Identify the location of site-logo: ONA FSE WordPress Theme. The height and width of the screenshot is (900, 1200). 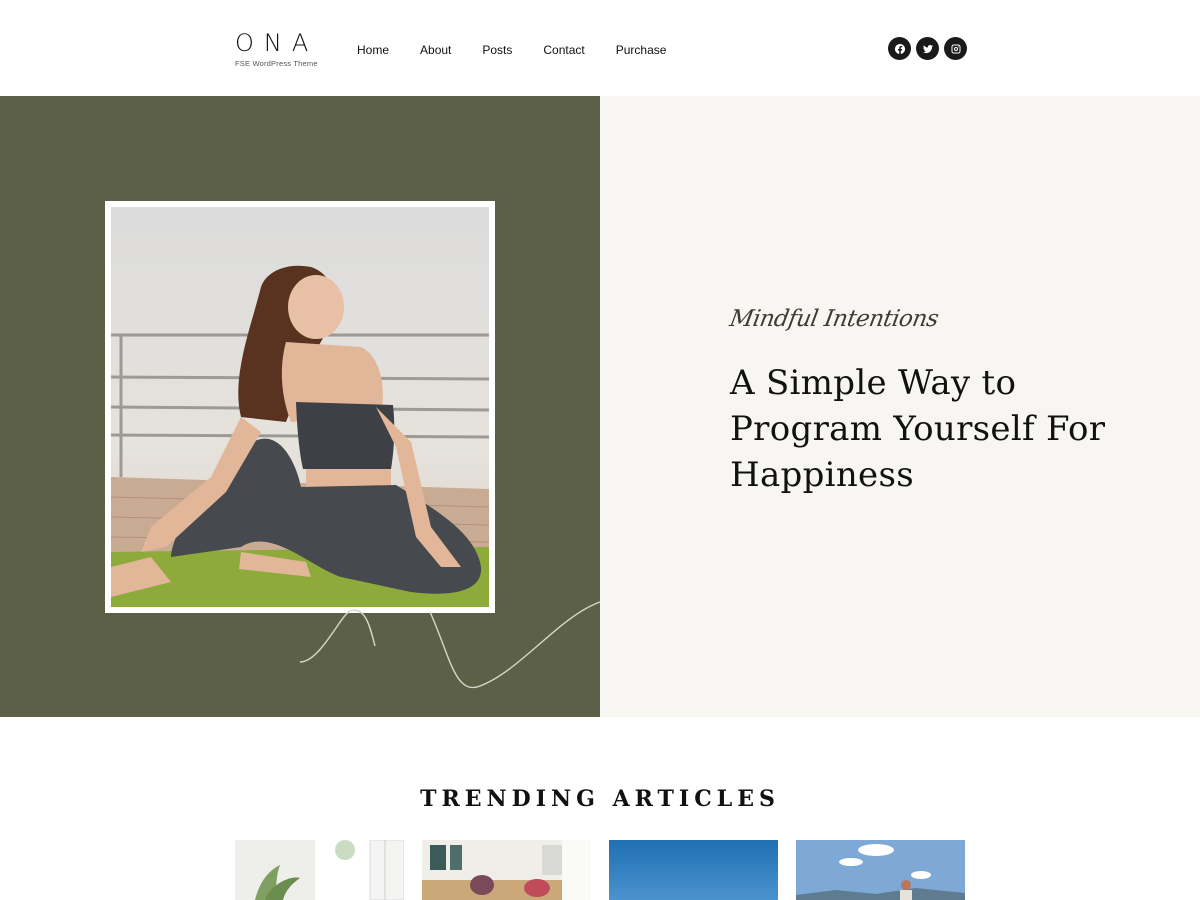
(276, 49).